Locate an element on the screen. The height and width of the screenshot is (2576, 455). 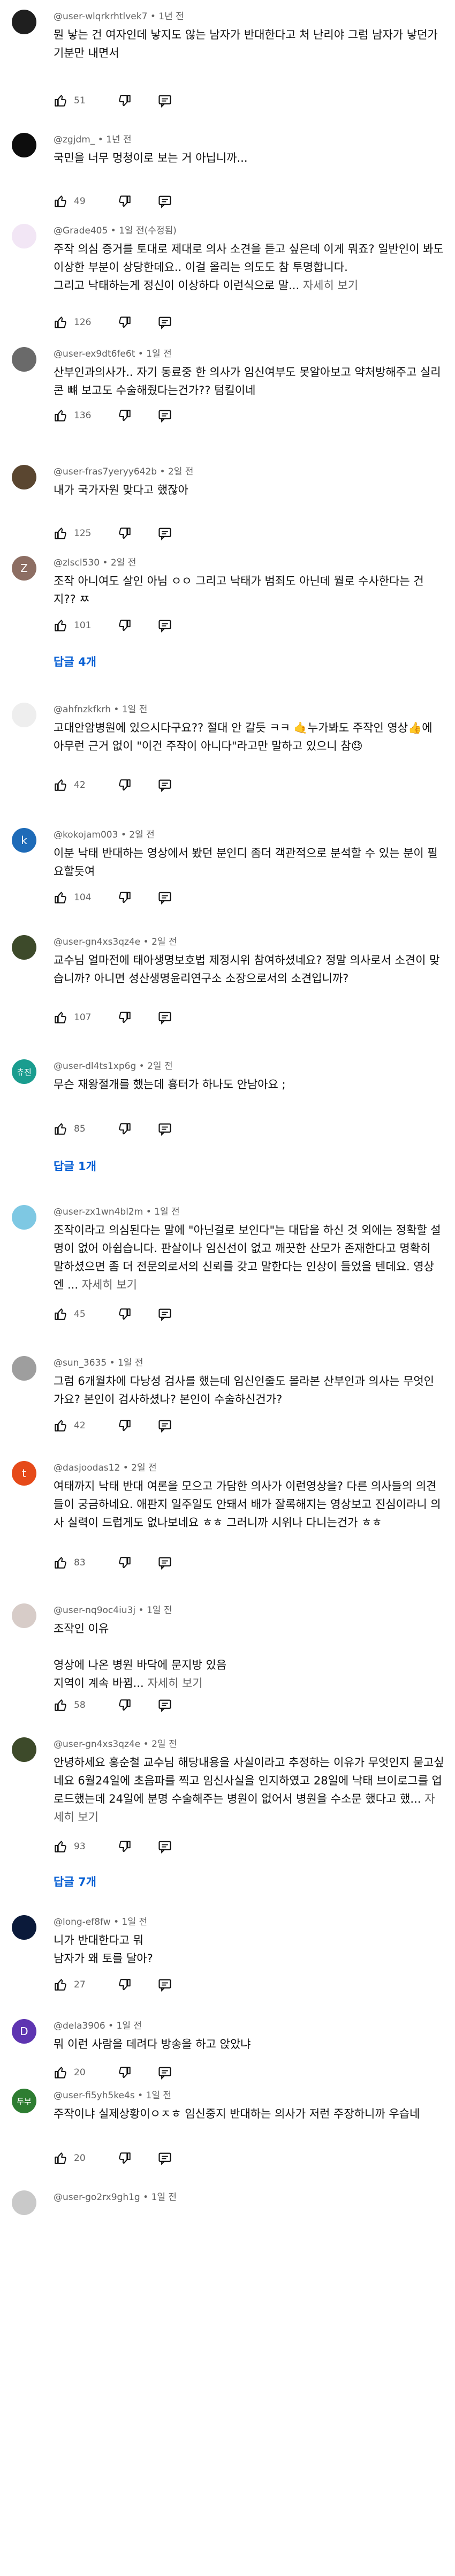
comment-author: @ahfnzkfkrh is located at coordinates (82, 709).